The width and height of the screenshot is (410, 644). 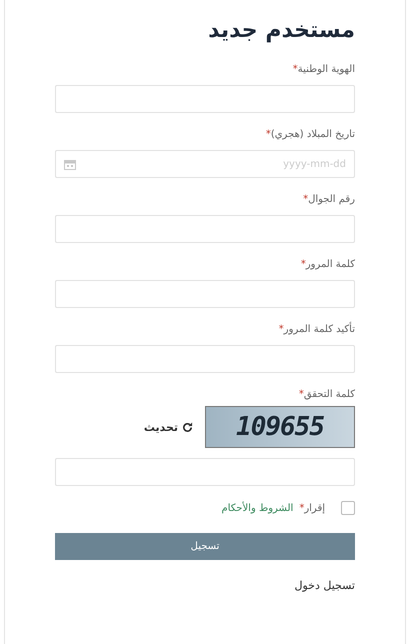 I want to click on login-link: تسجيل دخول, so click(x=324, y=585).